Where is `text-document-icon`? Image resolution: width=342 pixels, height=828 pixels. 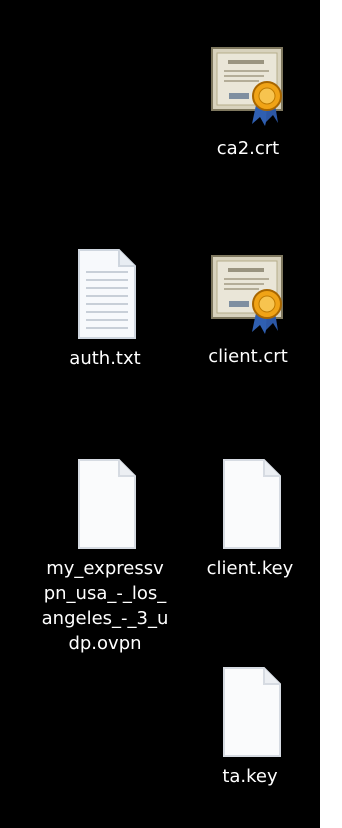 text-document-icon is located at coordinates (107, 294).